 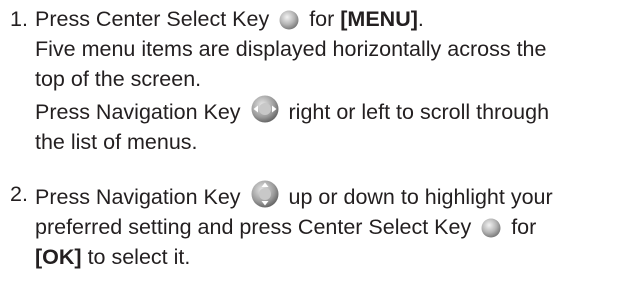 What do you see at coordinates (138, 197) in the screenshot?
I see `step-2-text-a: Press Navigation Key` at bounding box center [138, 197].